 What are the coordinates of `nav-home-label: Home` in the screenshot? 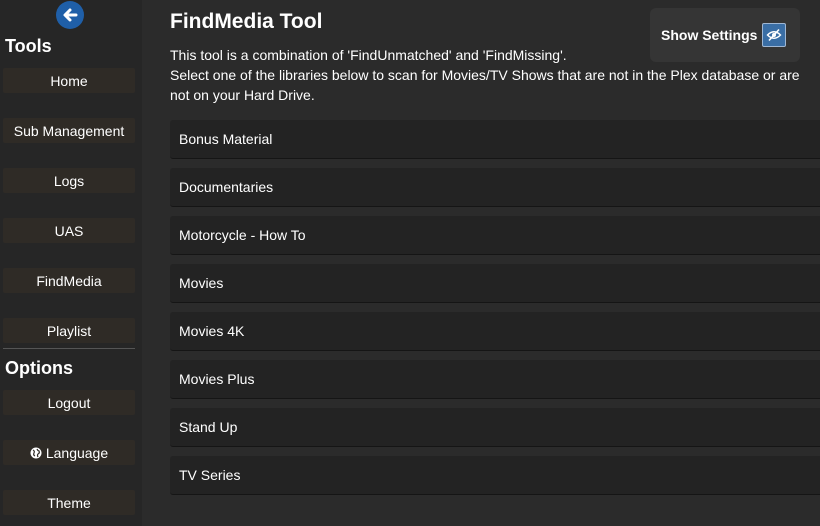 It's located at (69, 80).